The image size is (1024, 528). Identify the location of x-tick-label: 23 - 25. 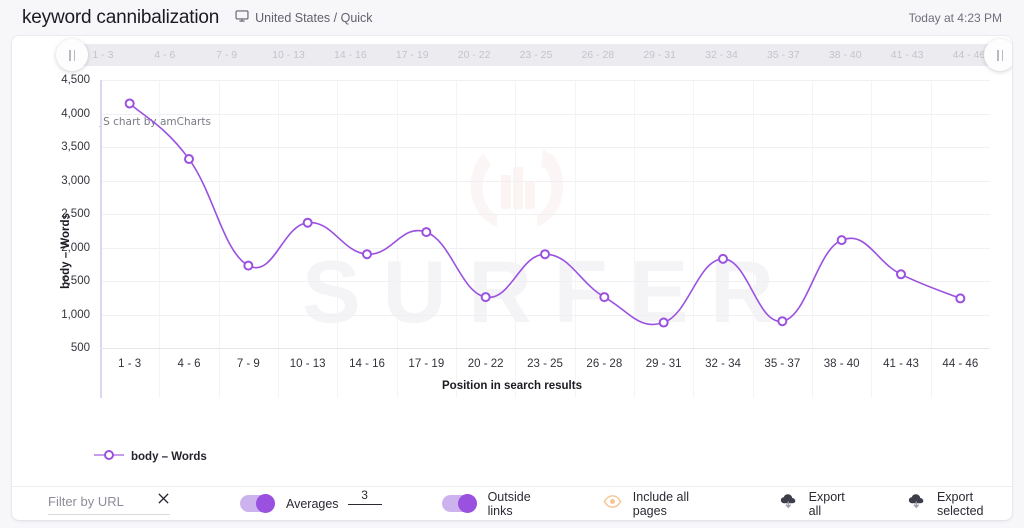
(545, 364).